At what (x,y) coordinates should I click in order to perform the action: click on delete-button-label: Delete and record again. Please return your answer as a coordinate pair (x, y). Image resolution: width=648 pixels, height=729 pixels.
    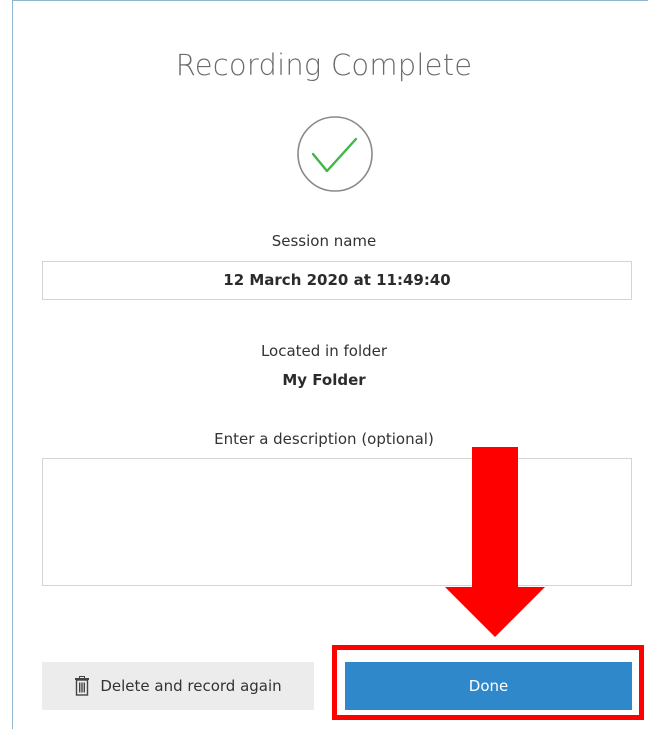
    Looking at the image, I should click on (191, 686).